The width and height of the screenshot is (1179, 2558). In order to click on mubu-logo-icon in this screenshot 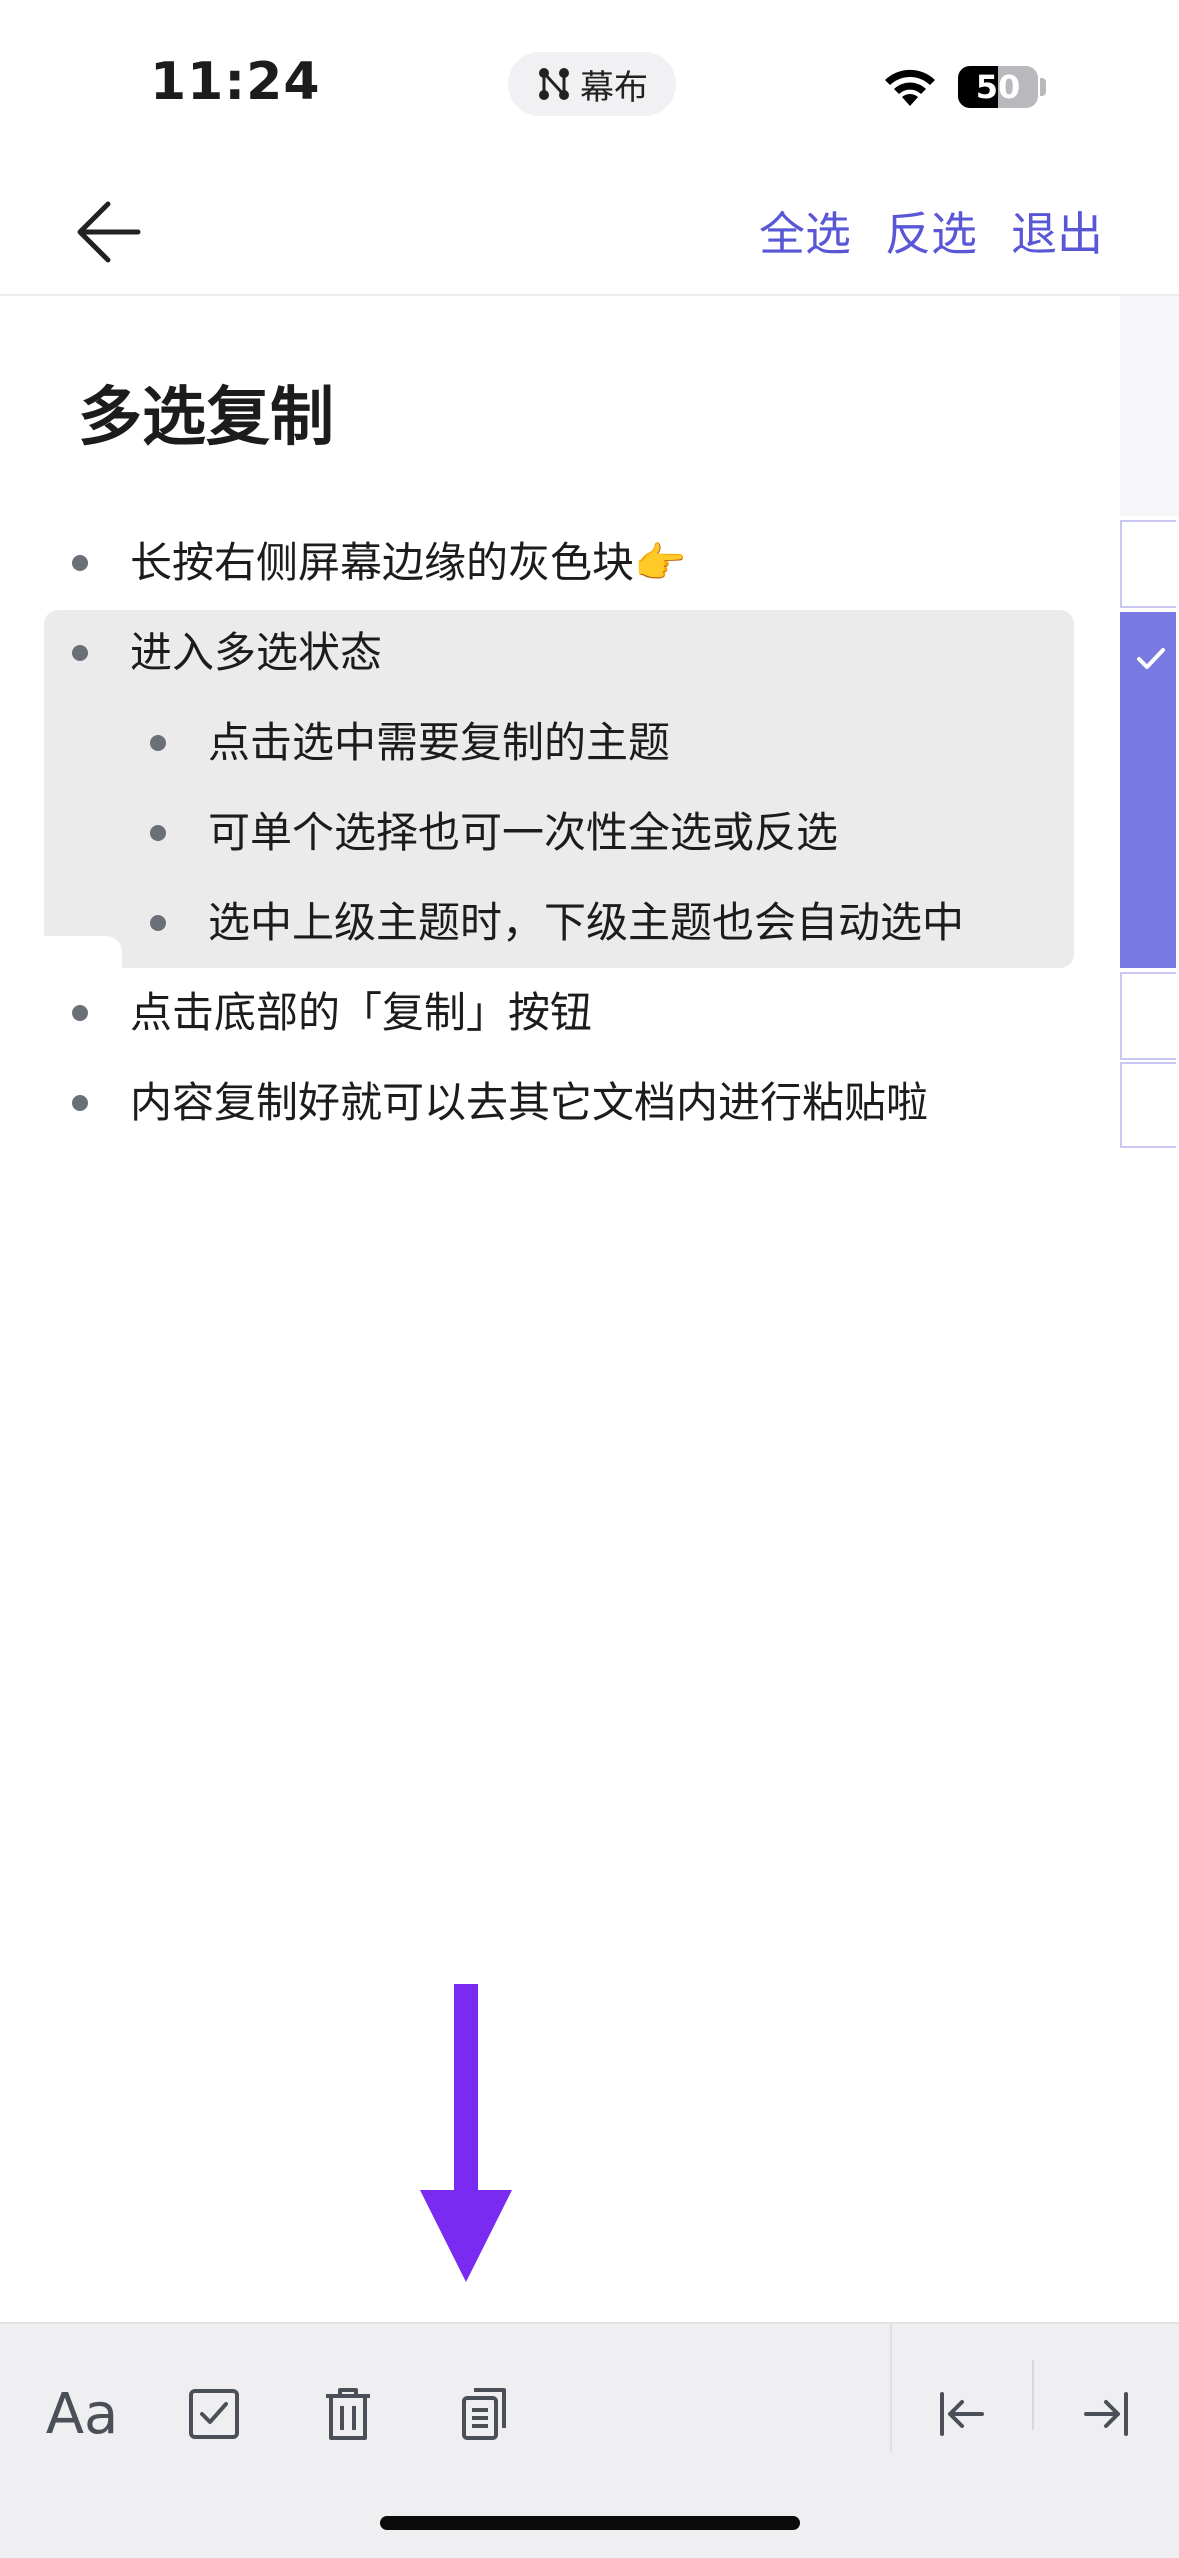, I will do `click(554, 84)`.